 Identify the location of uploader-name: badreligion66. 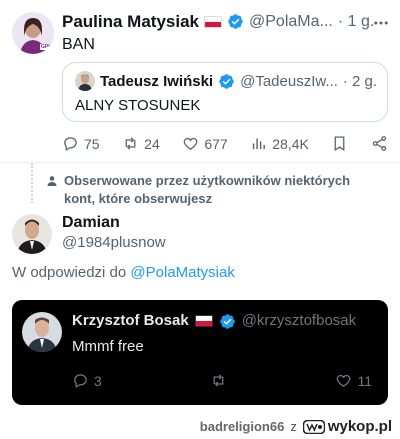
(242, 426).